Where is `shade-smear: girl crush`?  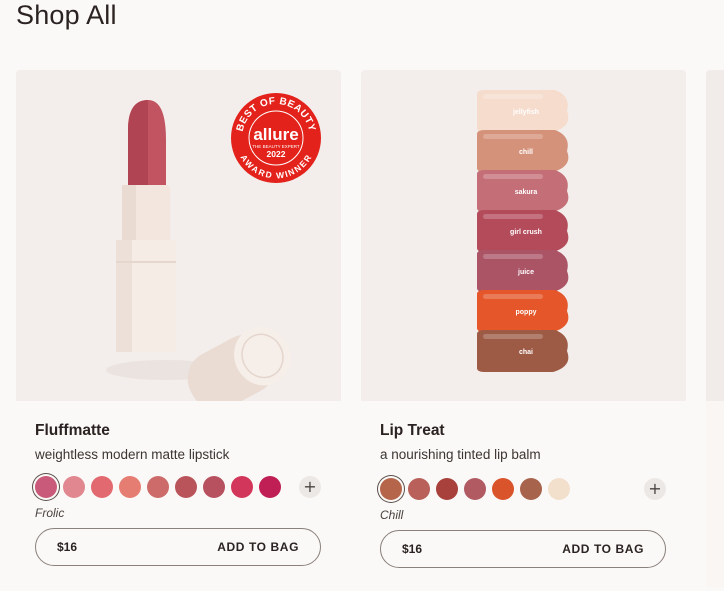 shade-smear: girl crush is located at coordinates (523, 231).